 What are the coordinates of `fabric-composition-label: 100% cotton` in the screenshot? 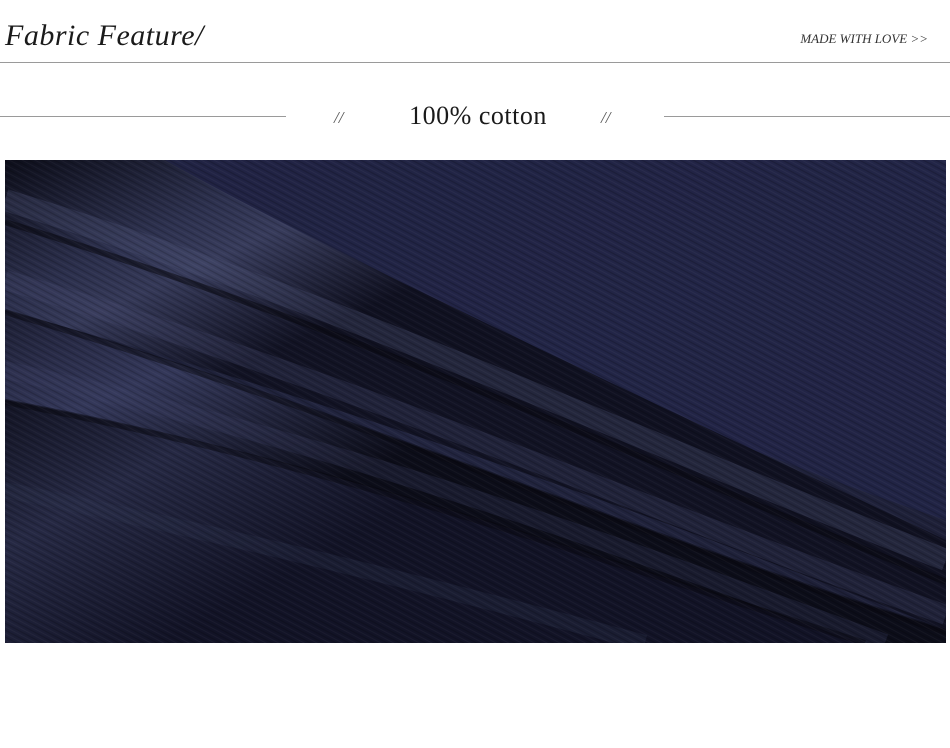 It's located at (478, 115).